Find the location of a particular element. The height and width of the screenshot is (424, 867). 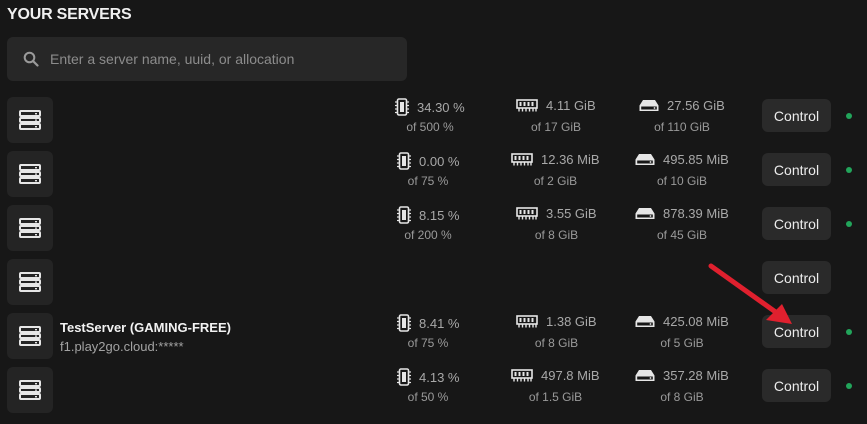

search-bar is located at coordinates (207, 59).